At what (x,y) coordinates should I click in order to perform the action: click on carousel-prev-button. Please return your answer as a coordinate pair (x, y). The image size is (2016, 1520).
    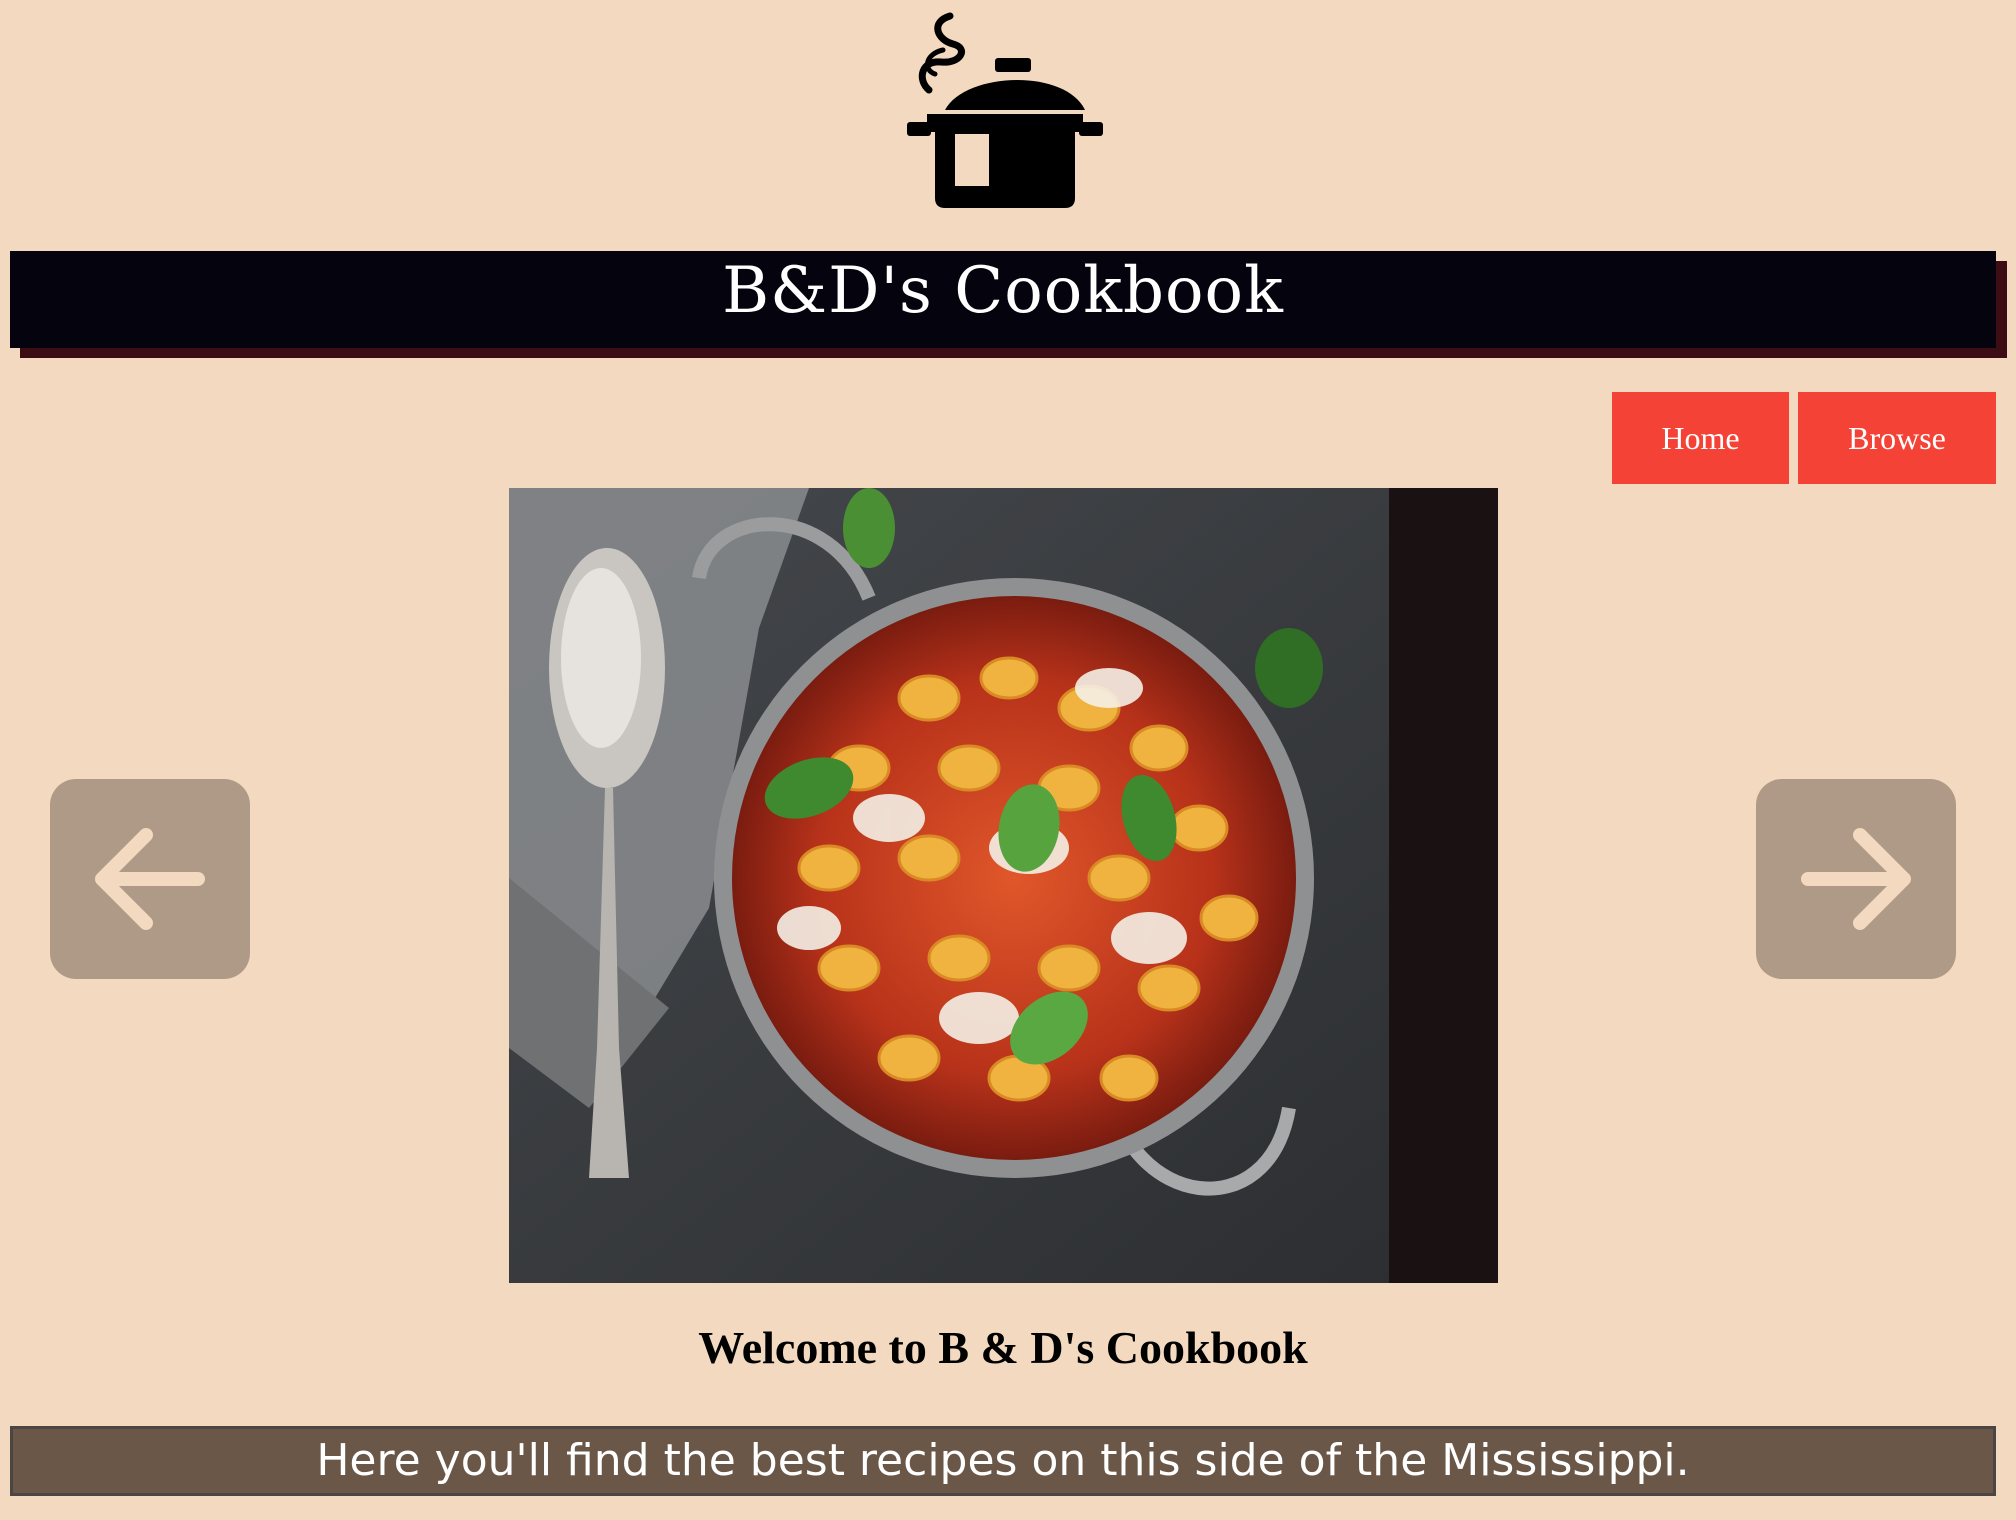
    Looking at the image, I should click on (150, 879).